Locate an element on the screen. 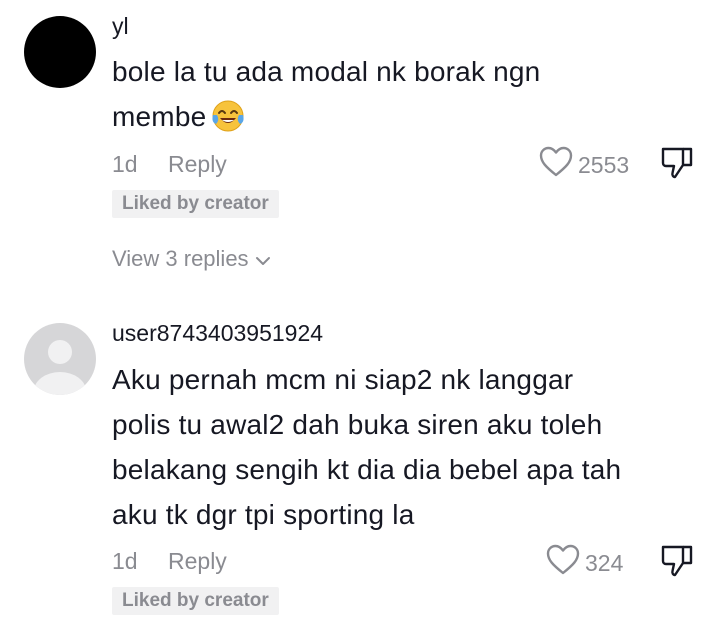  comment-text-line: membe is located at coordinates (407, 120).